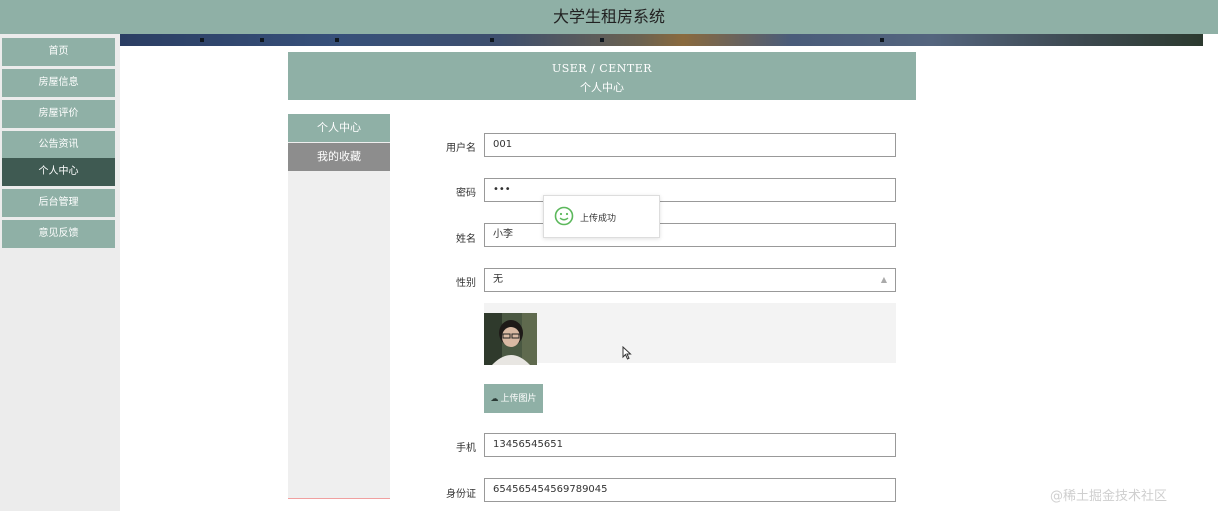  What do you see at coordinates (339, 157) in the screenshot?
I see `tab-my-favorites: 我的收藏` at bounding box center [339, 157].